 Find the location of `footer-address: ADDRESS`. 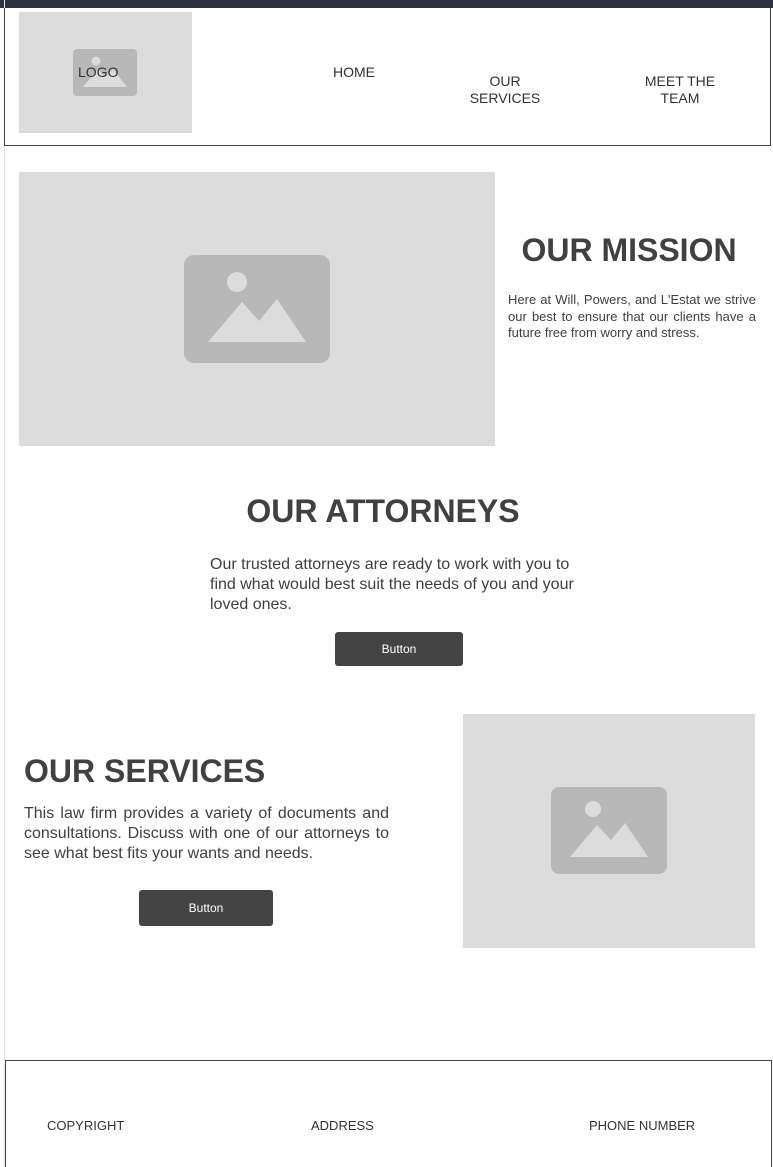

footer-address: ADDRESS is located at coordinates (342, 1125).